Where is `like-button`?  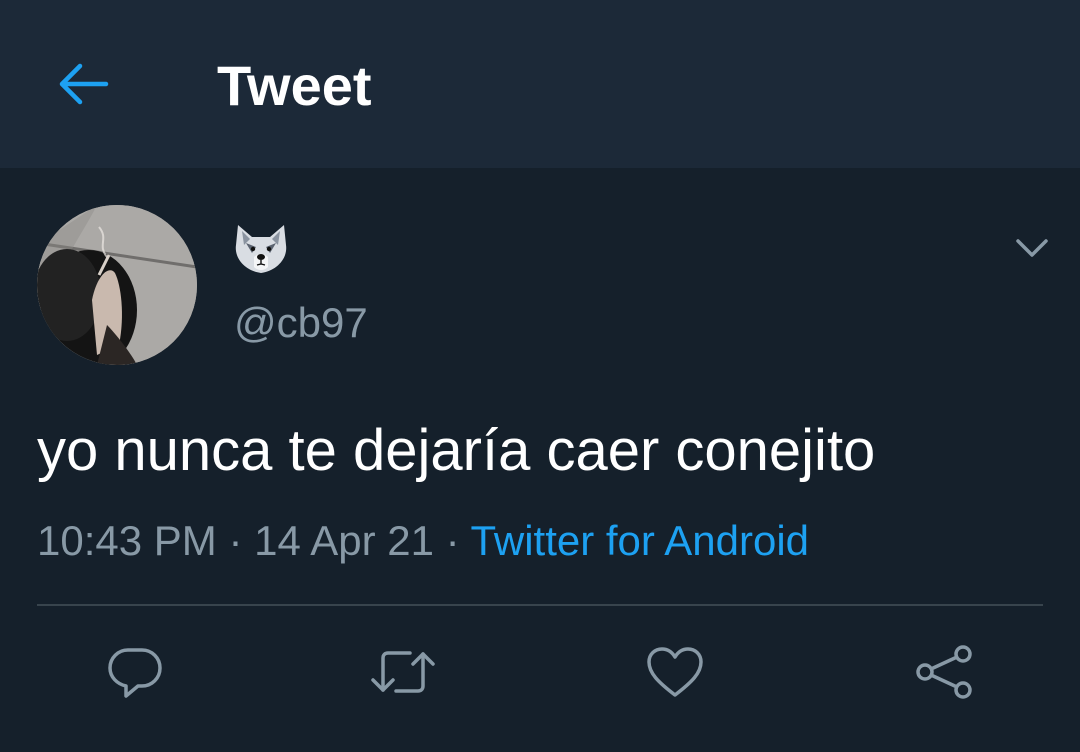
like-button is located at coordinates (675, 672).